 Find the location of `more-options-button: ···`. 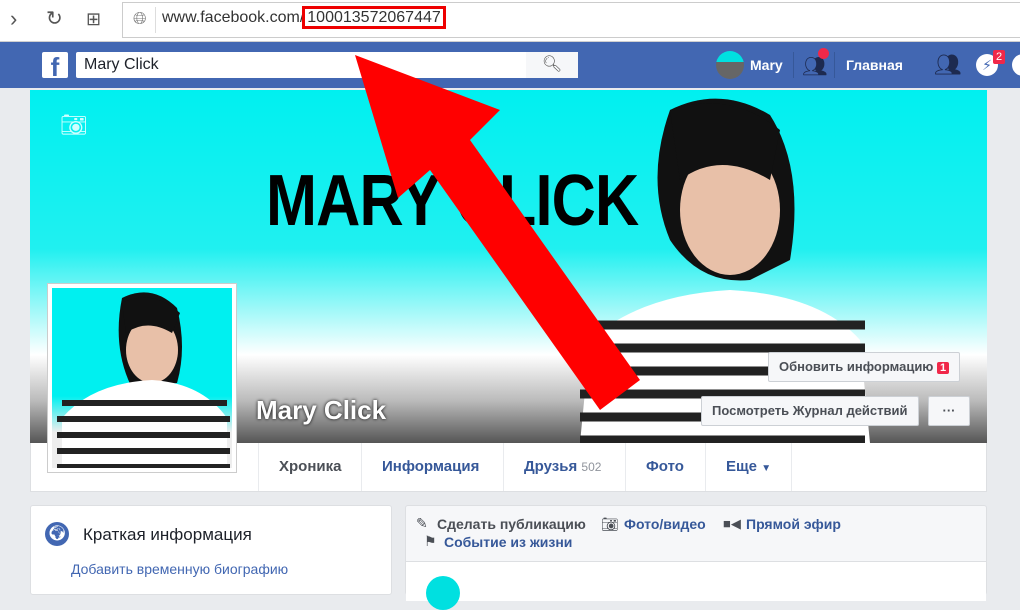

more-options-button: ··· is located at coordinates (949, 411).